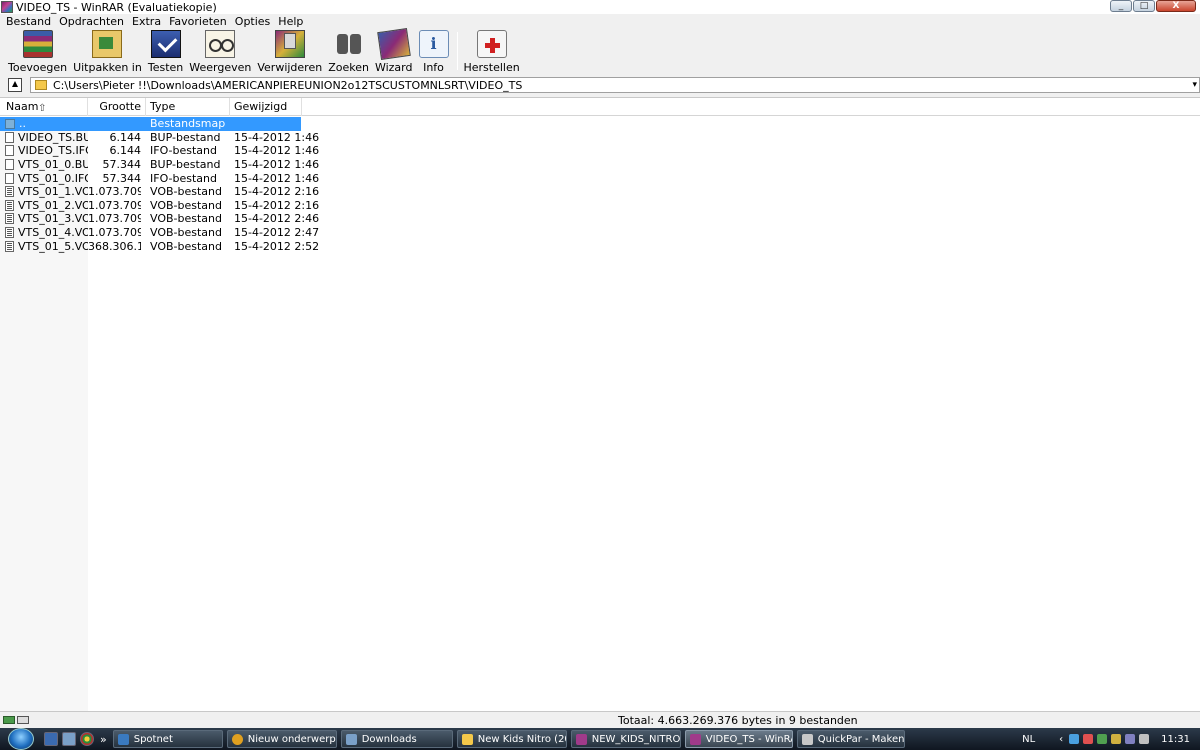 The height and width of the screenshot is (750, 1200). What do you see at coordinates (253, 21) in the screenshot?
I see `menu-opties: Opties` at bounding box center [253, 21].